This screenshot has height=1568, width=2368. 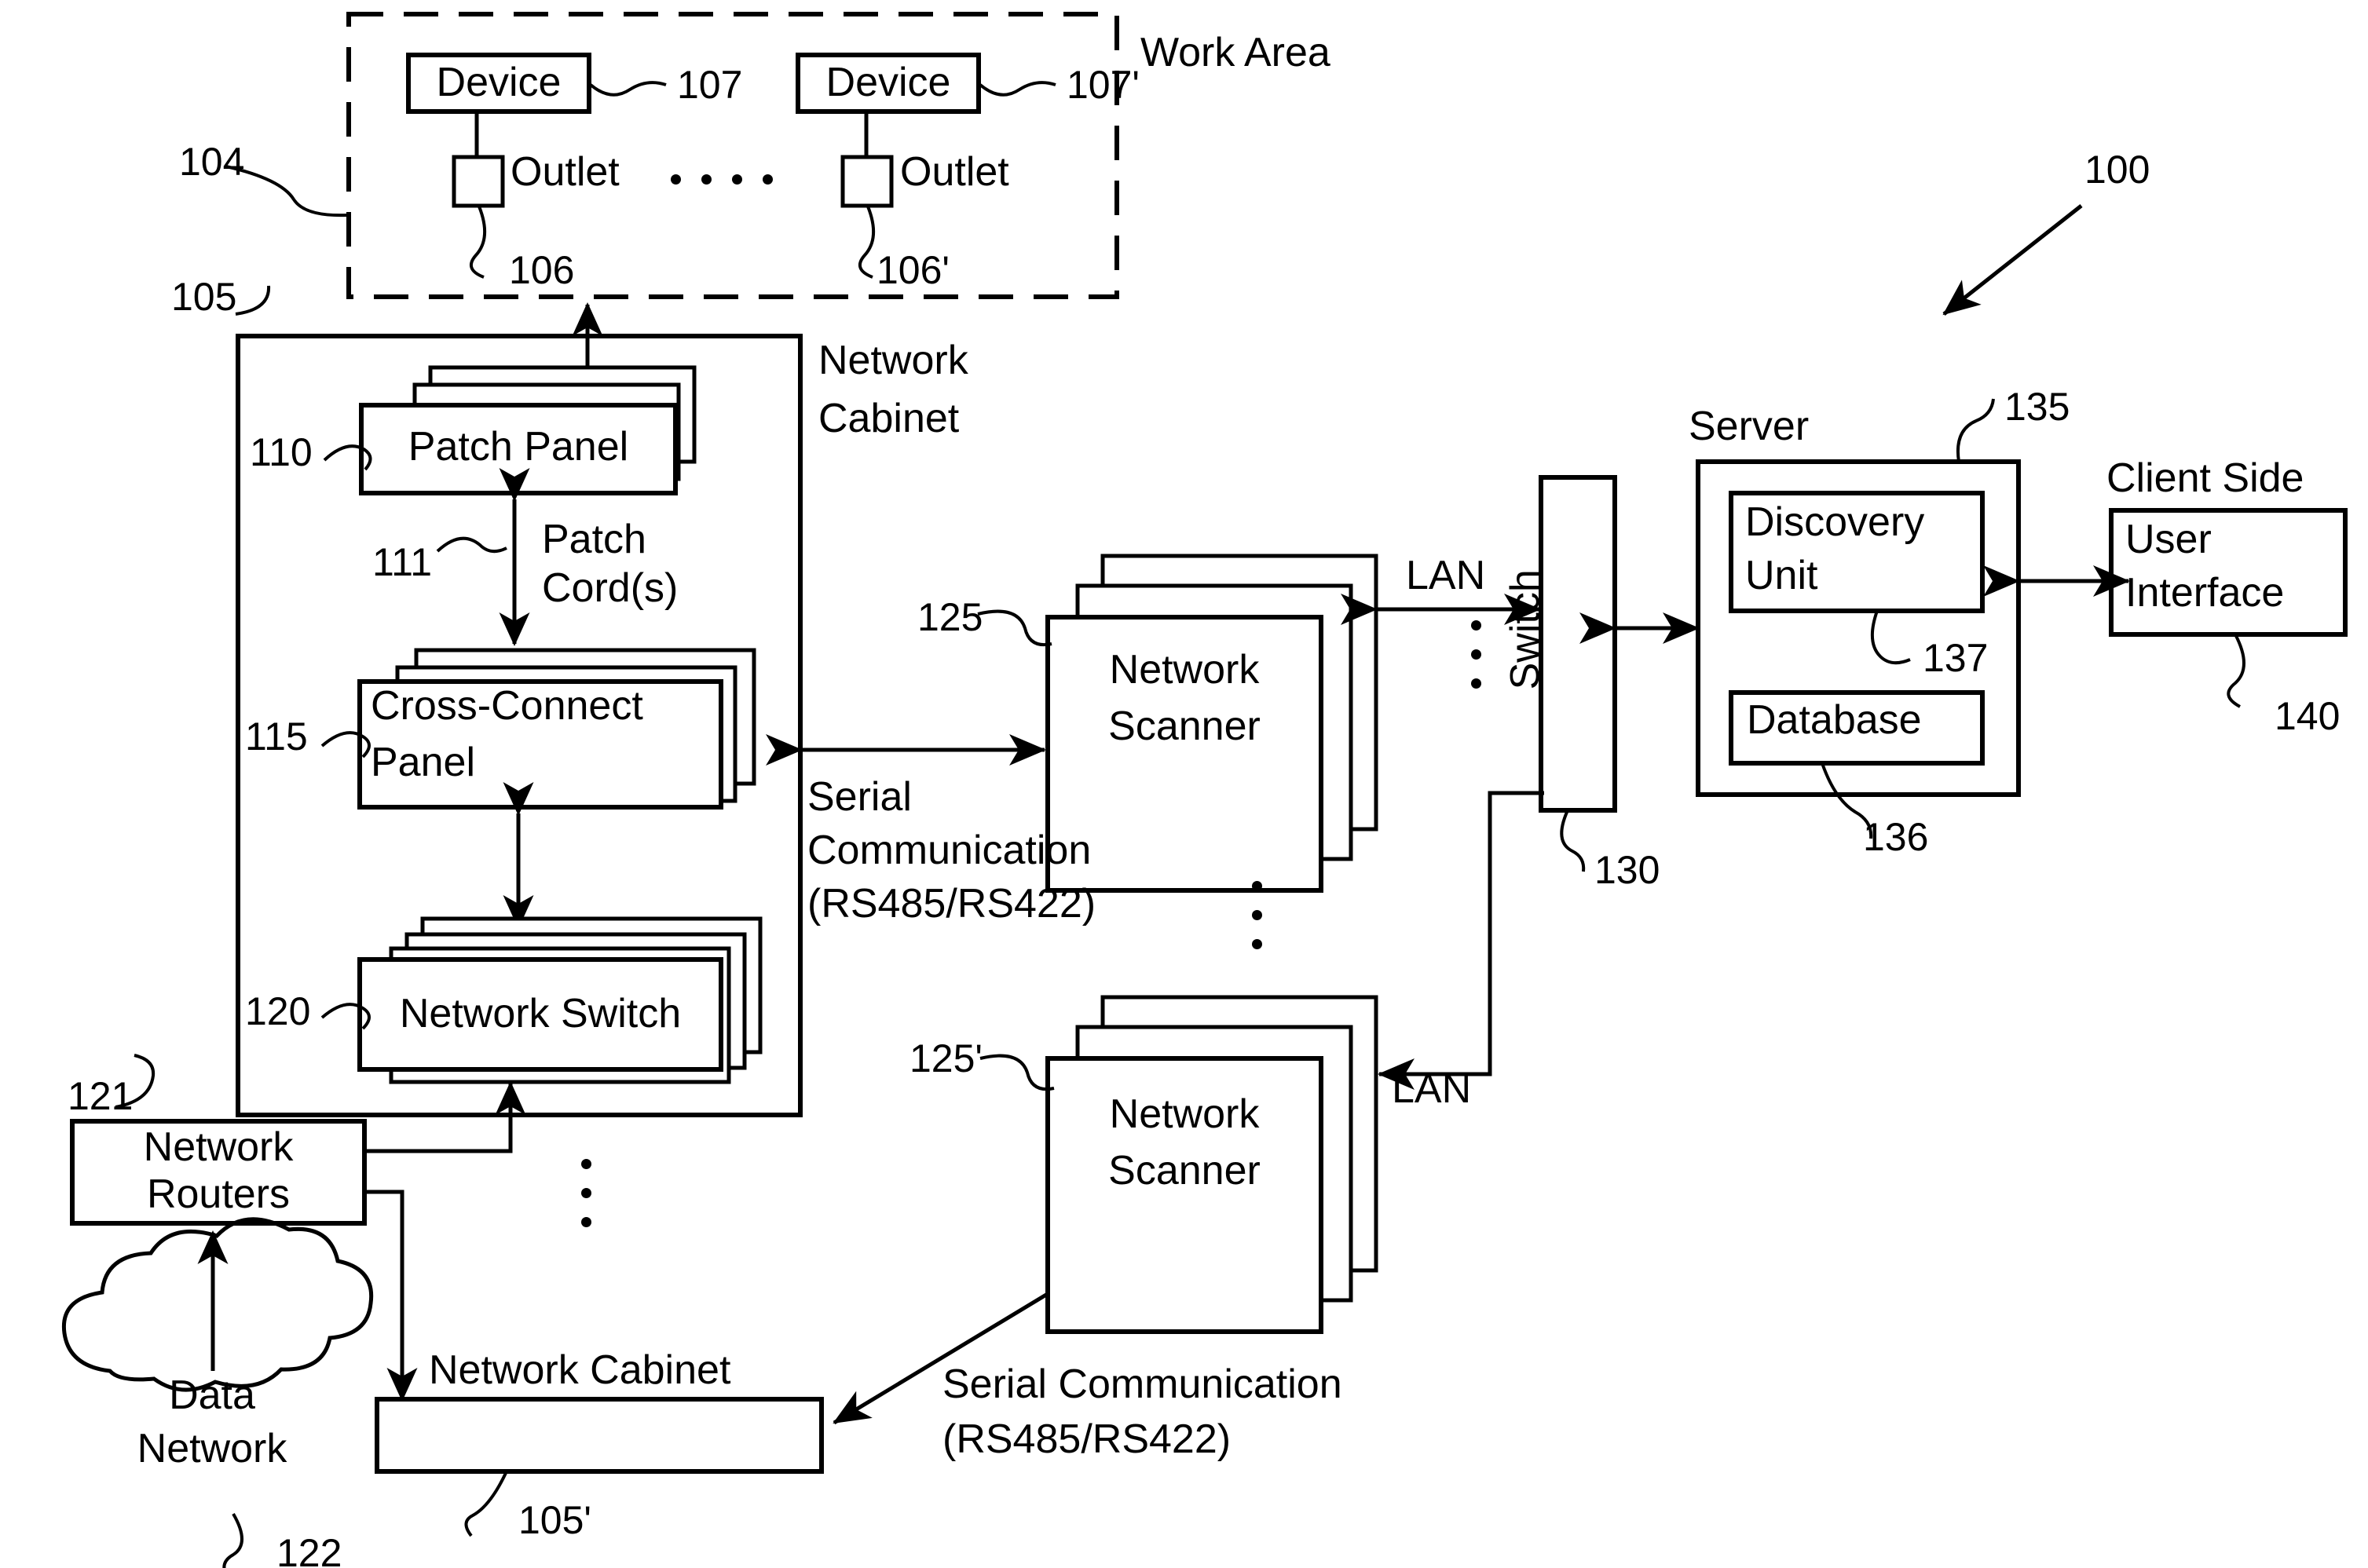 What do you see at coordinates (1087, 1439) in the screenshot?
I see `serial-comm-2-line2: (RS485/RS422)` at bounding box center [1087, 1439].